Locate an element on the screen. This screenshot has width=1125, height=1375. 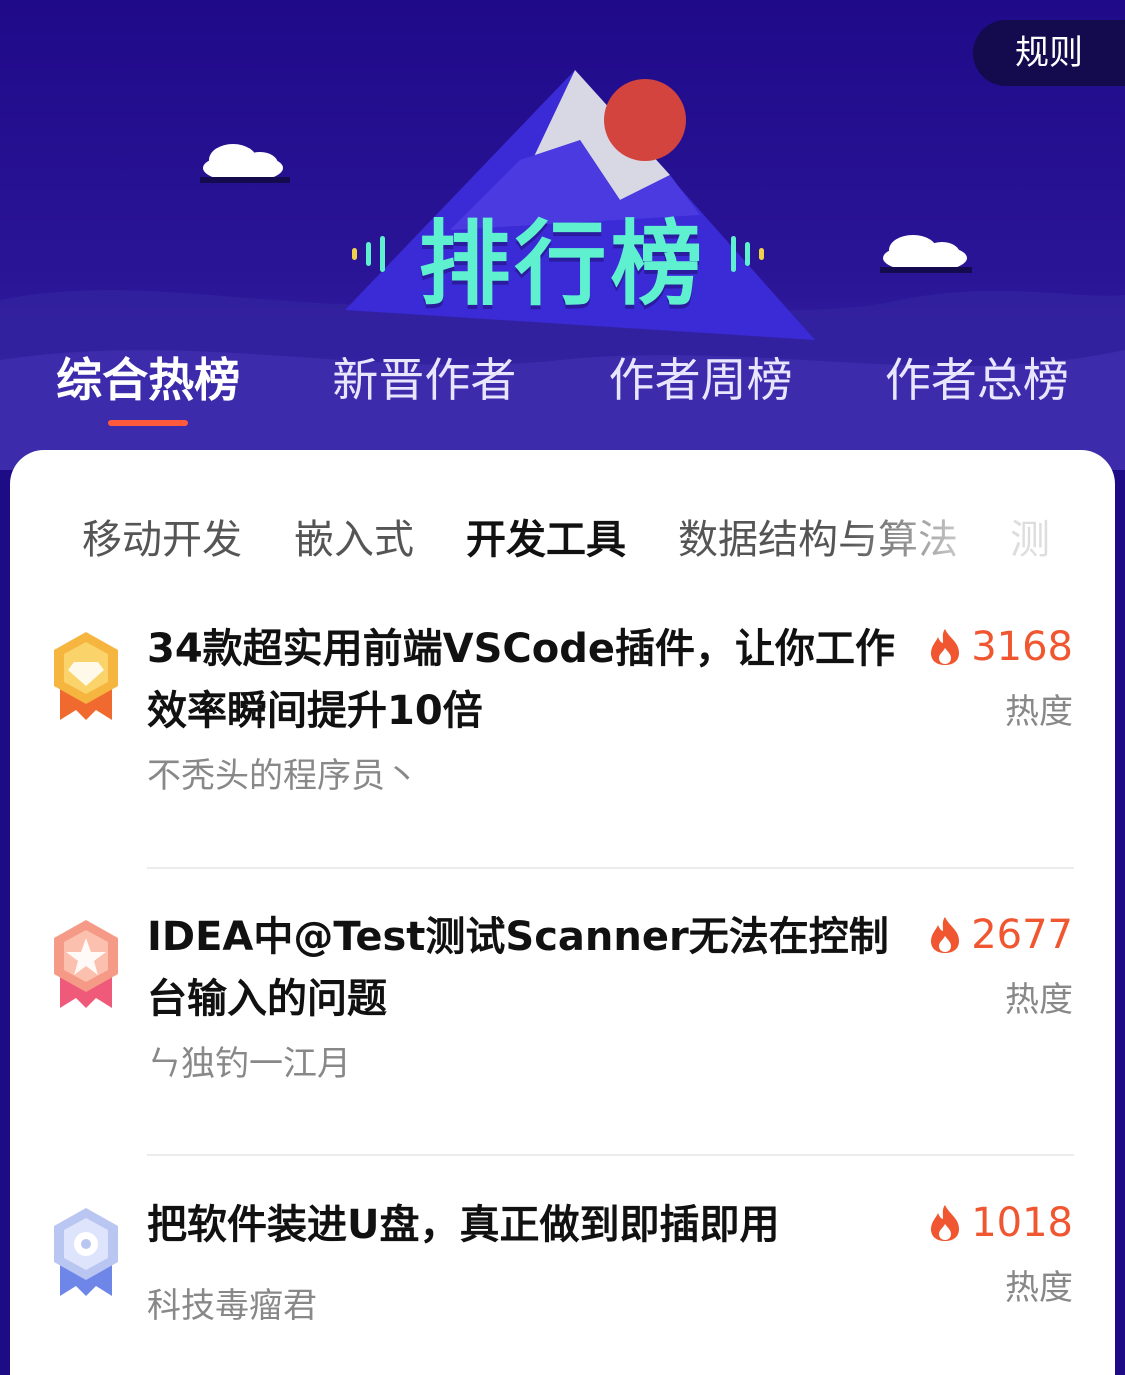
category-dev-tools: 开发工具 is located at coordinates (546, 540).